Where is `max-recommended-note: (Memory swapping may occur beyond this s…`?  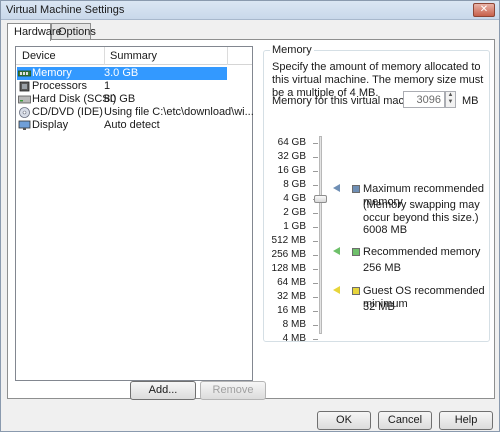 max-recommended-note: (Memory swapping may occur beyond this s… is located at coordinates (421, 211).